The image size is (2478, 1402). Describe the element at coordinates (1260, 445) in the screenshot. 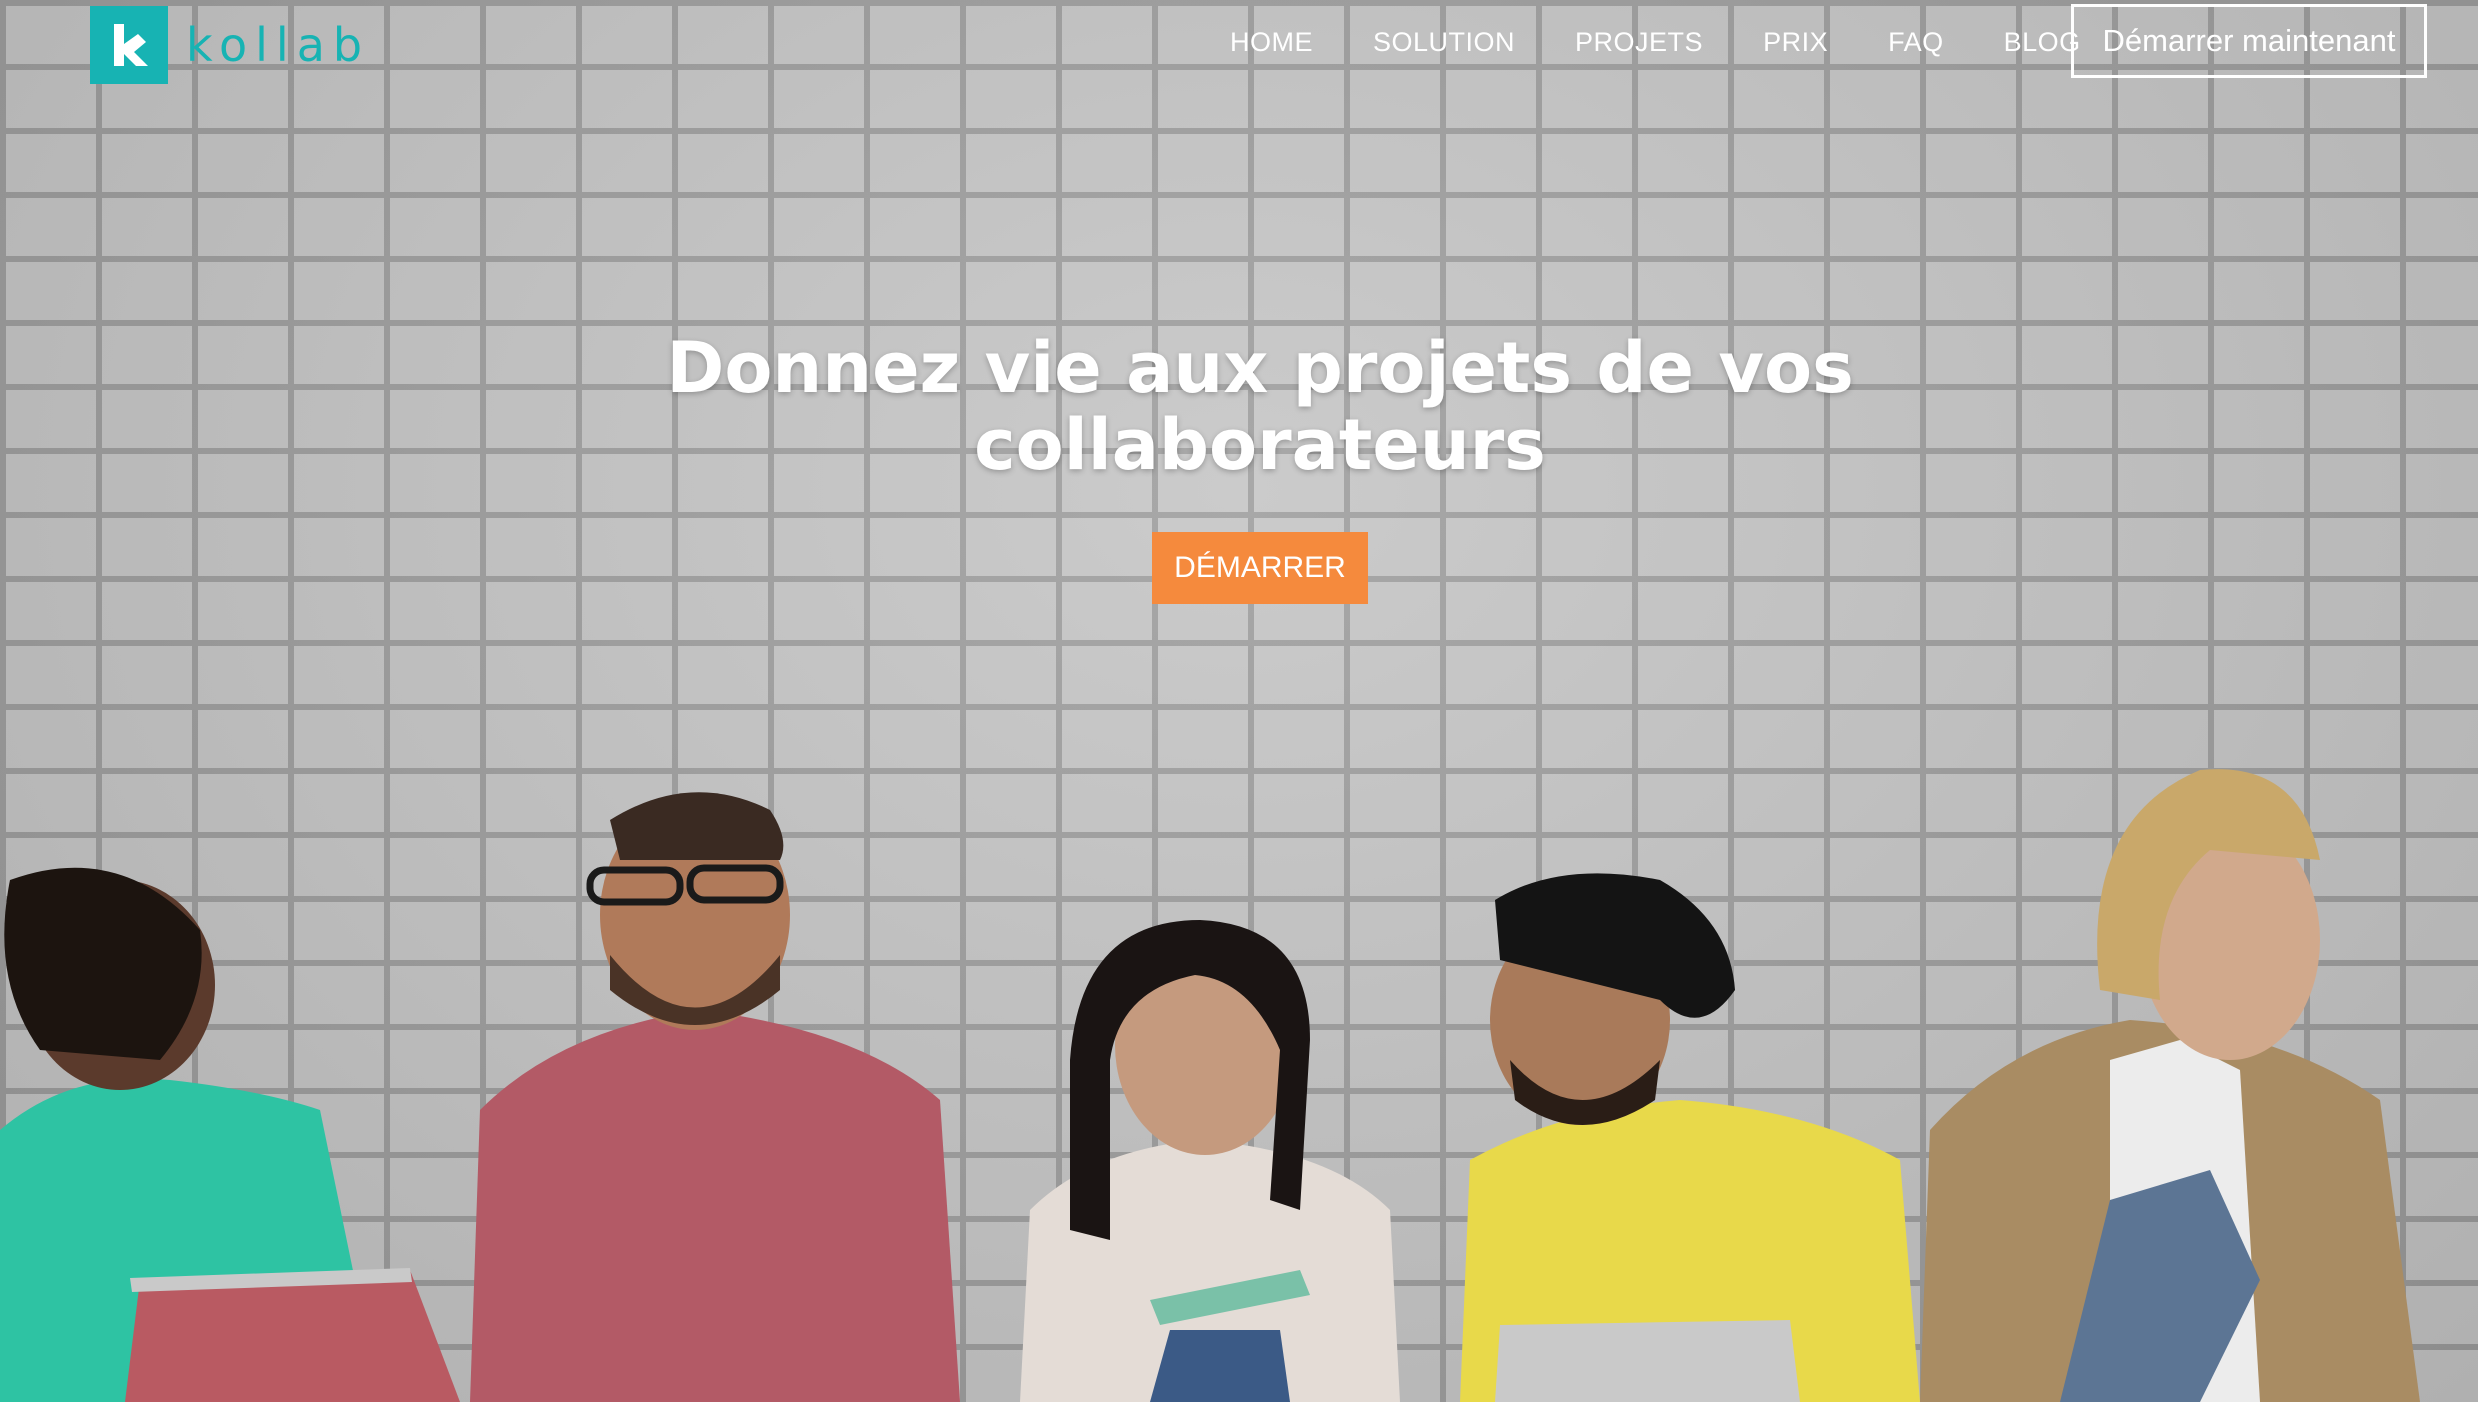

I see `hero-headline-line-2: collaborateurs` at that location.